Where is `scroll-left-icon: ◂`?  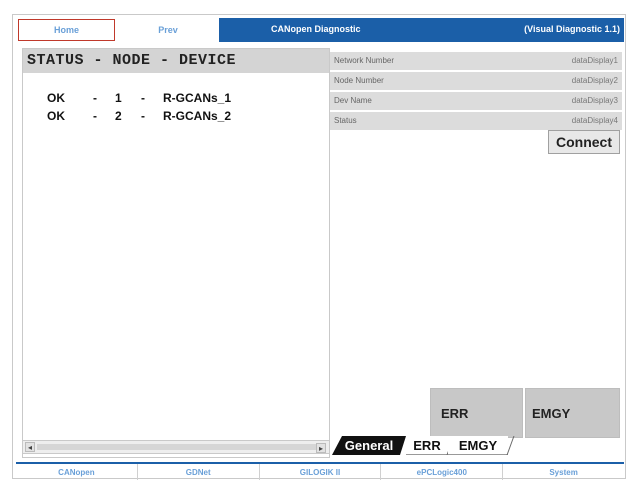 scroll-left-icon: ◂ is located at coordinates (30, 447).